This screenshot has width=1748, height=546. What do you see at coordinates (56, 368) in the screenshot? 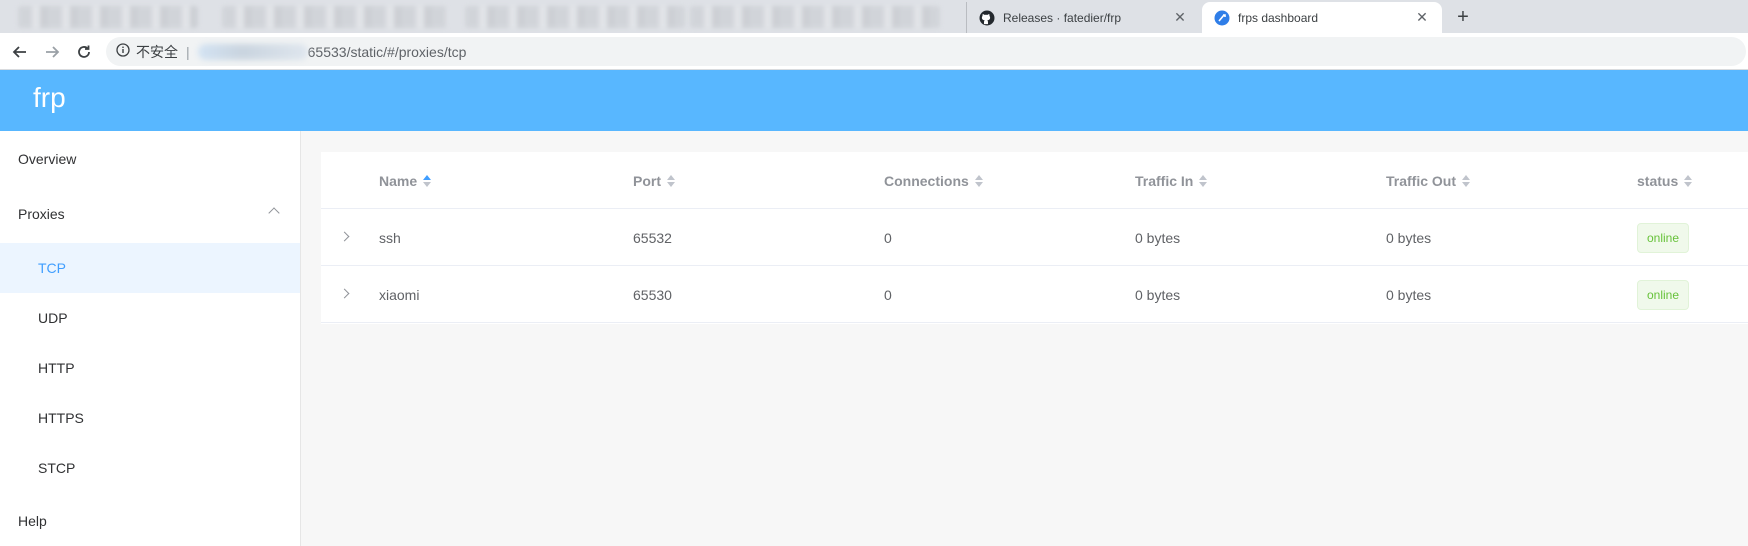
I see `sidebar-item-label: HTTP` at bounding box center [56, 368].